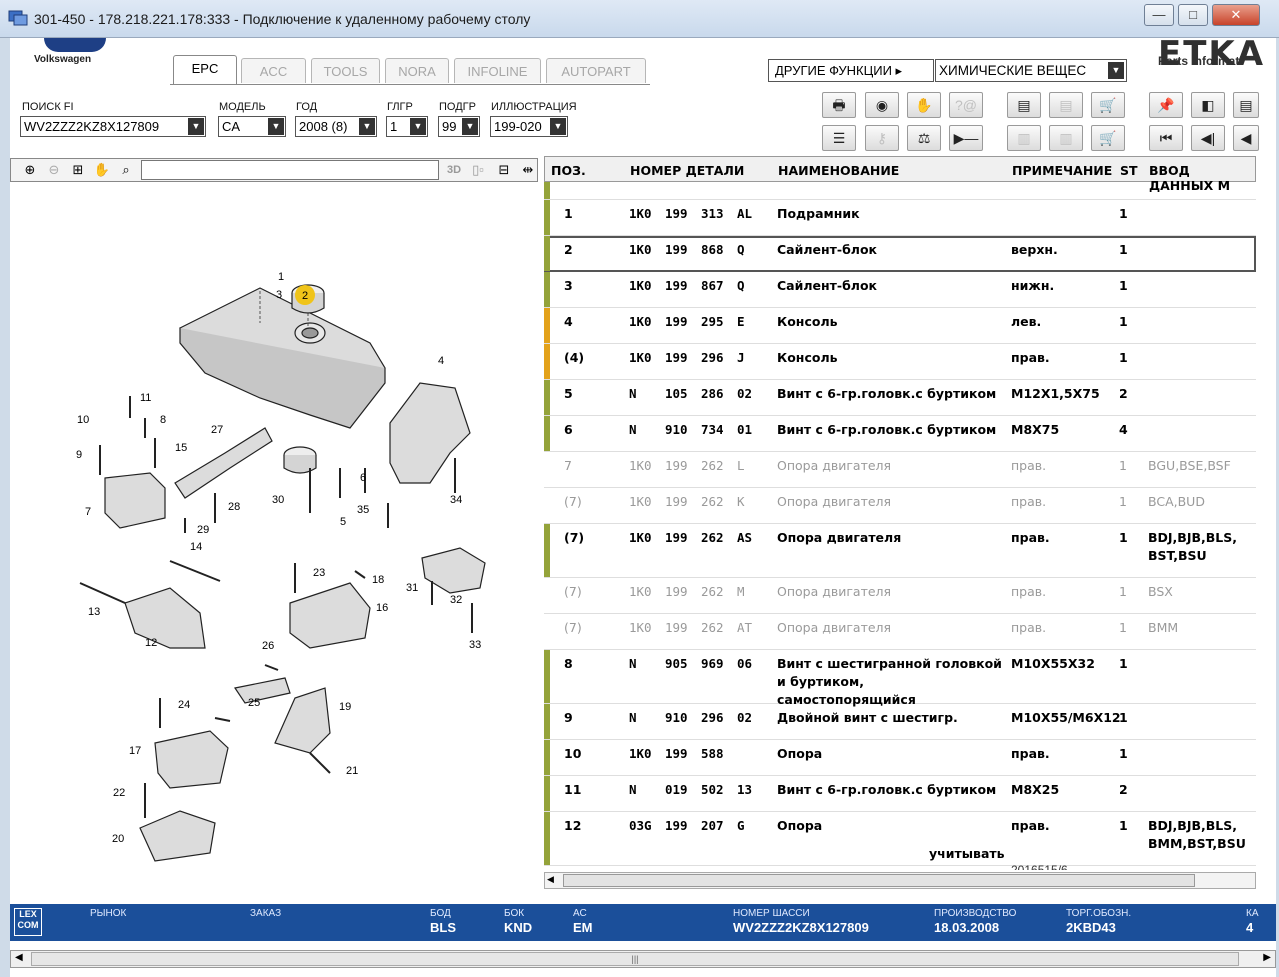 The image size is (1279, 977). Describe the element at coordinates (745, 663) in the screenshot. I see `row-part-index: 06` at that location.